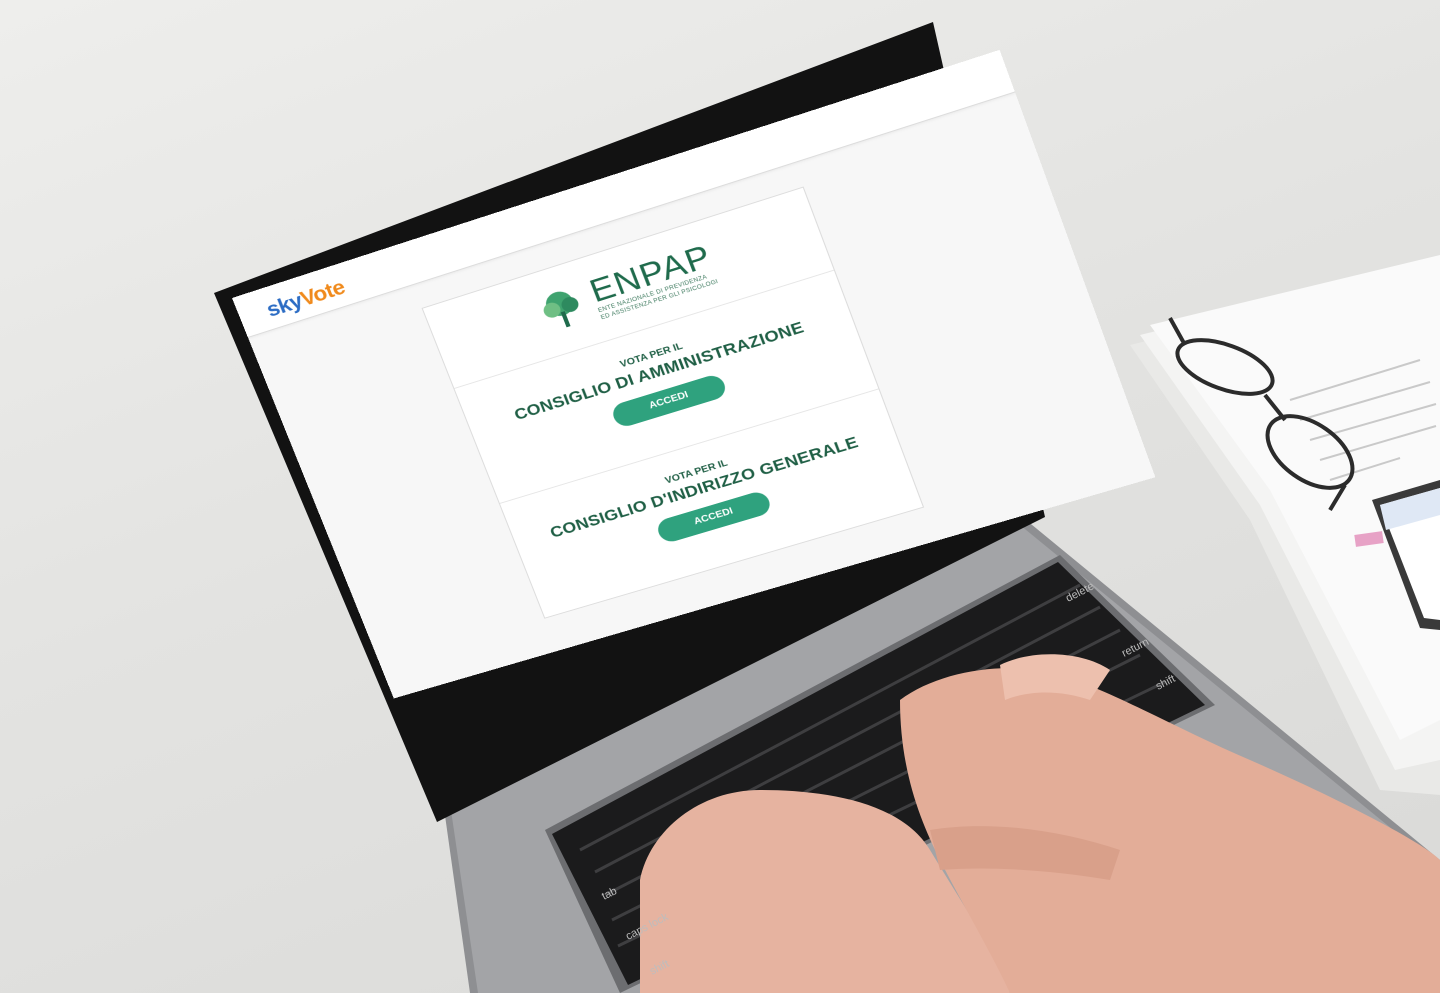  Describe the element at coordinates (1080, 592) in the screenshot. I see `key-delete: delete` at that location.